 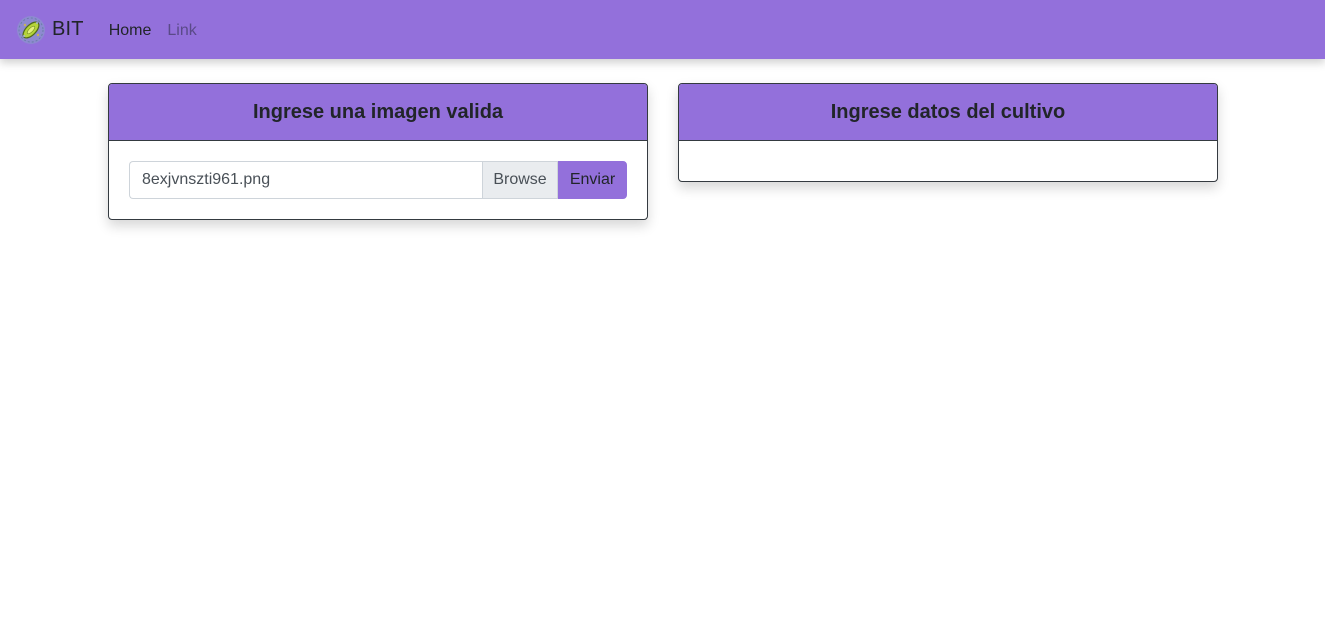 I want to click on crop-data-card: Ingrese datos del cultivo, so click(x=948, y=132).